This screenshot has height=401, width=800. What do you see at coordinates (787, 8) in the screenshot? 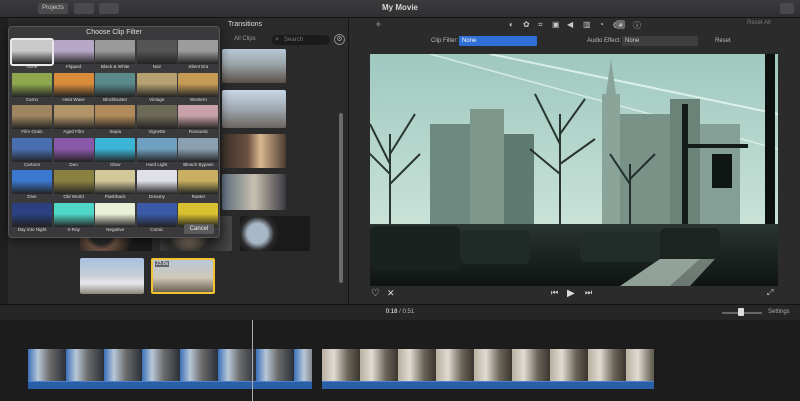
I see `share-button` at bounding box center [787, 8].